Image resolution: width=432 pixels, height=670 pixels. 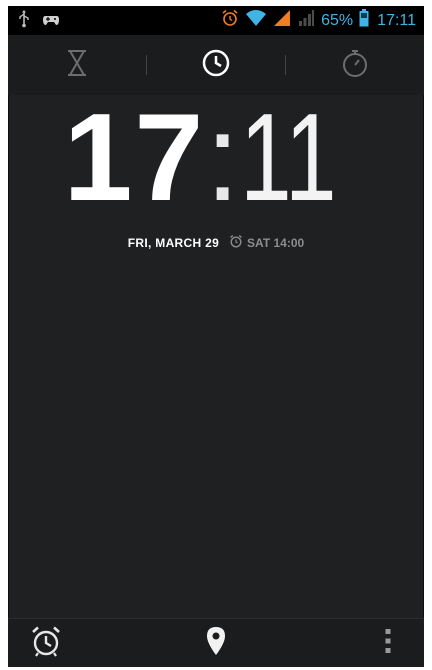 What do you see at coordinates (134, 158) in the screenshot?
I see `clock-hours: 17` at bounding box center [134, 158].